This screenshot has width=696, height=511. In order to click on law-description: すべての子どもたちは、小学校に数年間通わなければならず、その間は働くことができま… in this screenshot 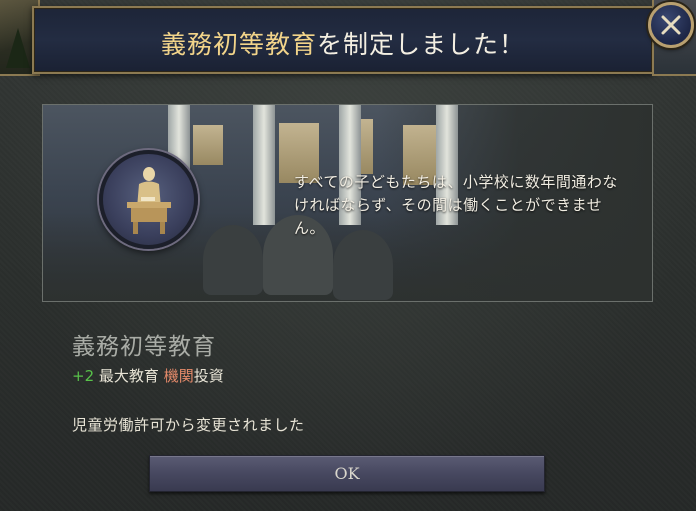, I will do `click(456, 205)`.